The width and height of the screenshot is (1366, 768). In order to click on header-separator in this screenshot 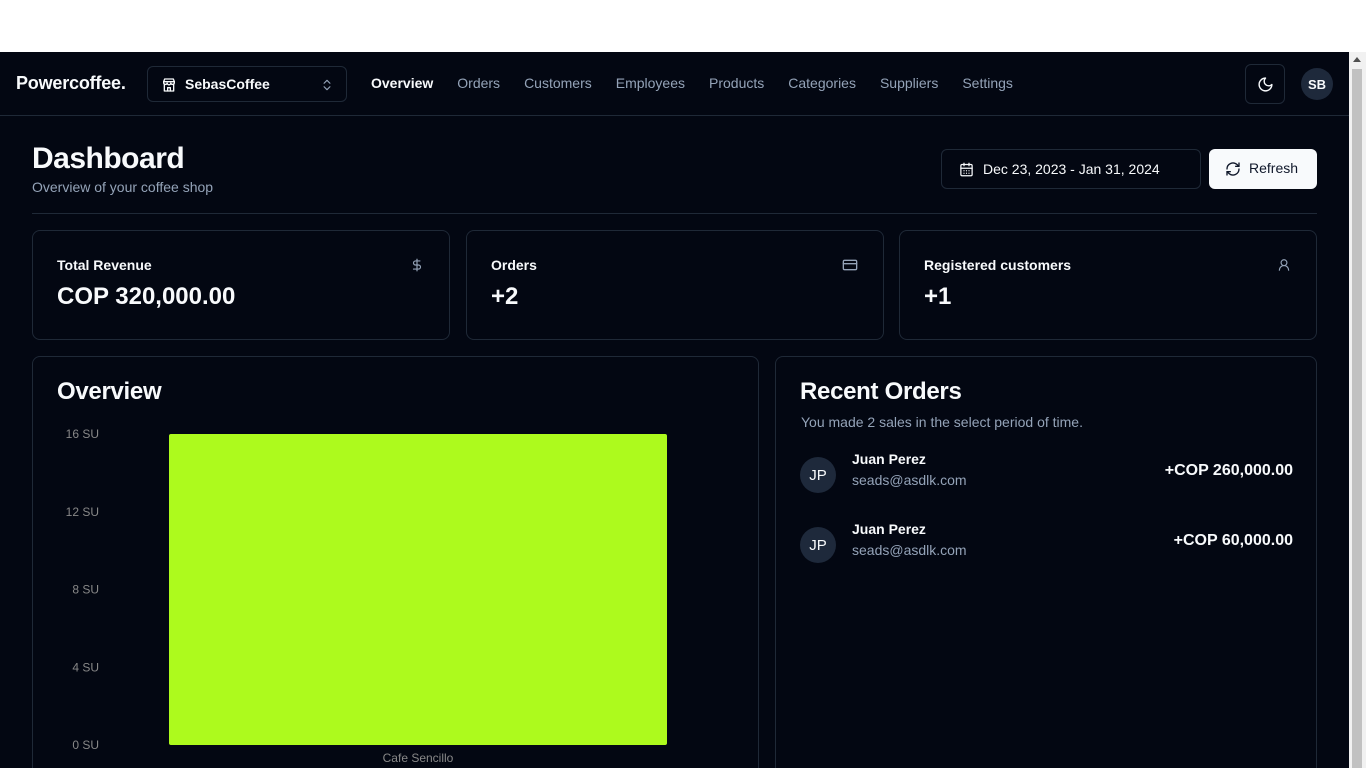, I will do `click(674, 213)`.